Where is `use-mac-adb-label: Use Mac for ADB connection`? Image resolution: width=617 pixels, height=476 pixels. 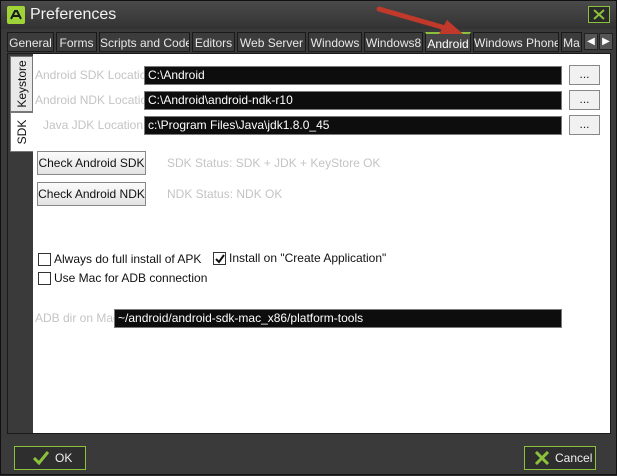
use-mac-adb-label: Use Mac for ADB connection is located at coordinates (131, 278).